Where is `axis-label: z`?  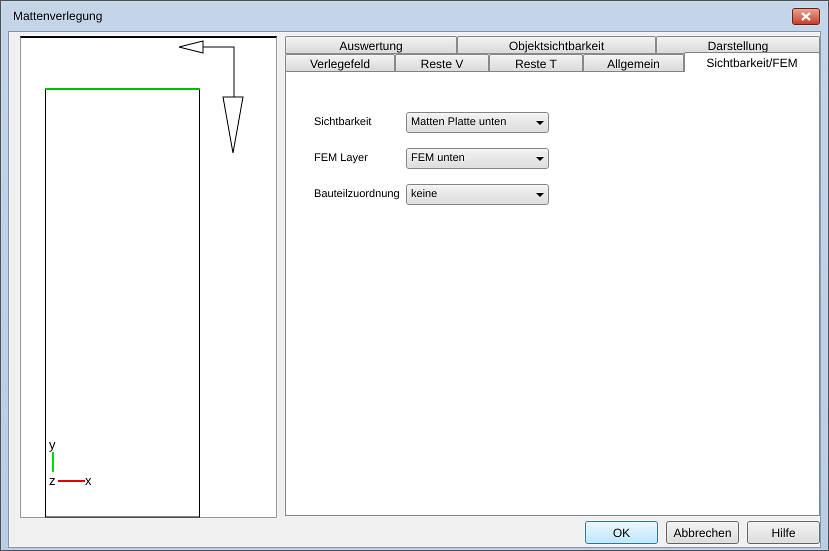 axis-label: z is located at coordinates (52, 480).